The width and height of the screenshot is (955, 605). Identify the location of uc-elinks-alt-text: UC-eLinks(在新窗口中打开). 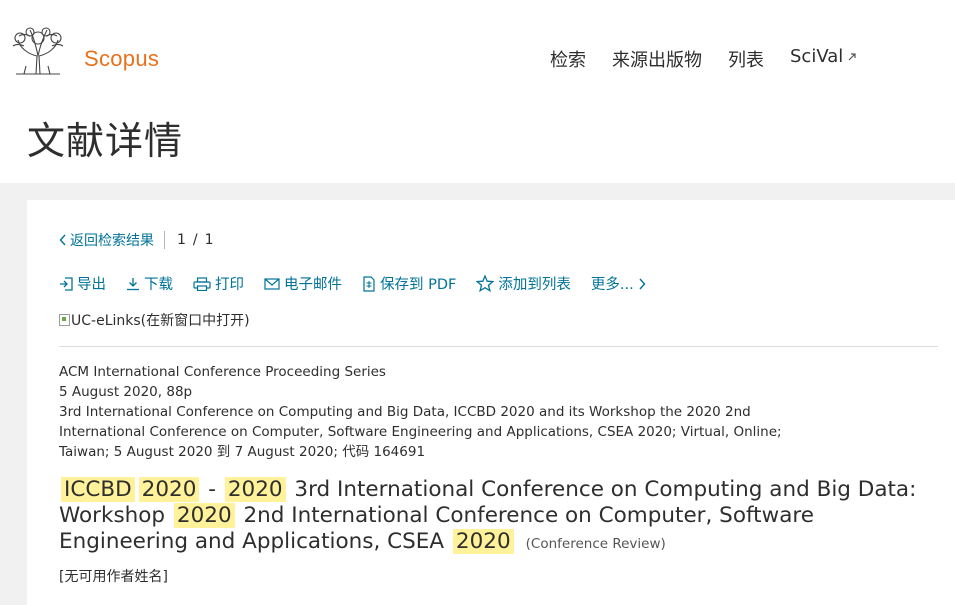
(160, 321).